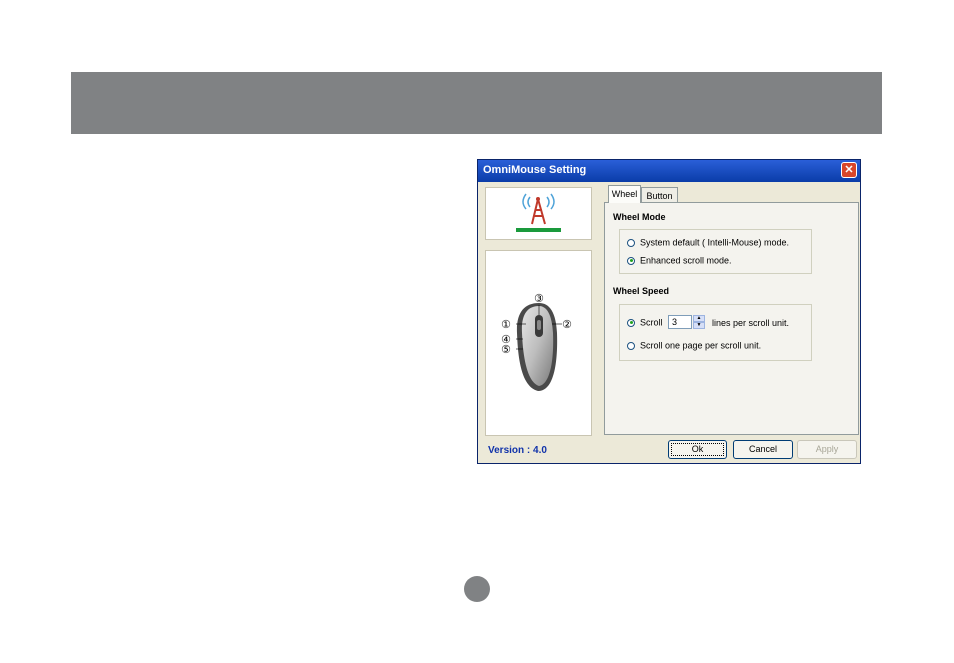 Image resolution: width=954 pixels, height=663 pixels. I want to click on header-banner, so click(476, 103).